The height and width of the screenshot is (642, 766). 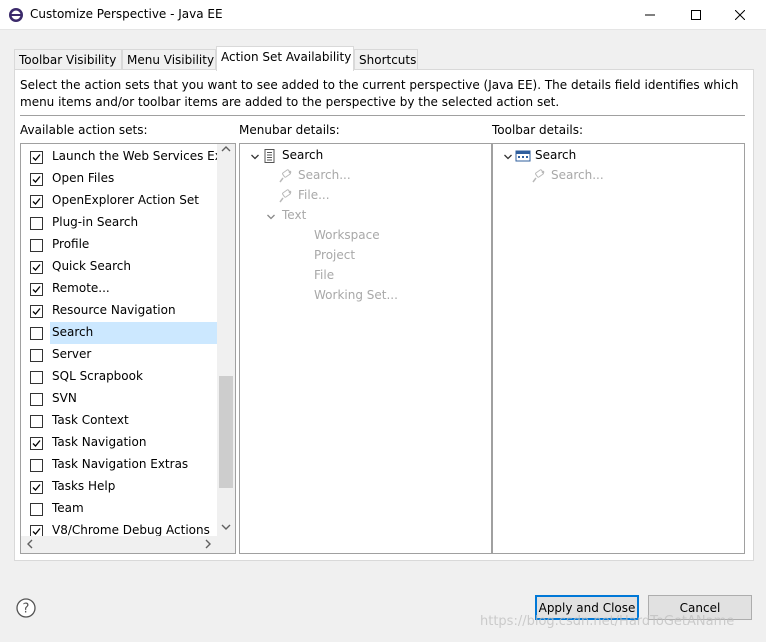 I want to click on title-bar: Customize Perspective - Java EE, so click(x=383, y=15).